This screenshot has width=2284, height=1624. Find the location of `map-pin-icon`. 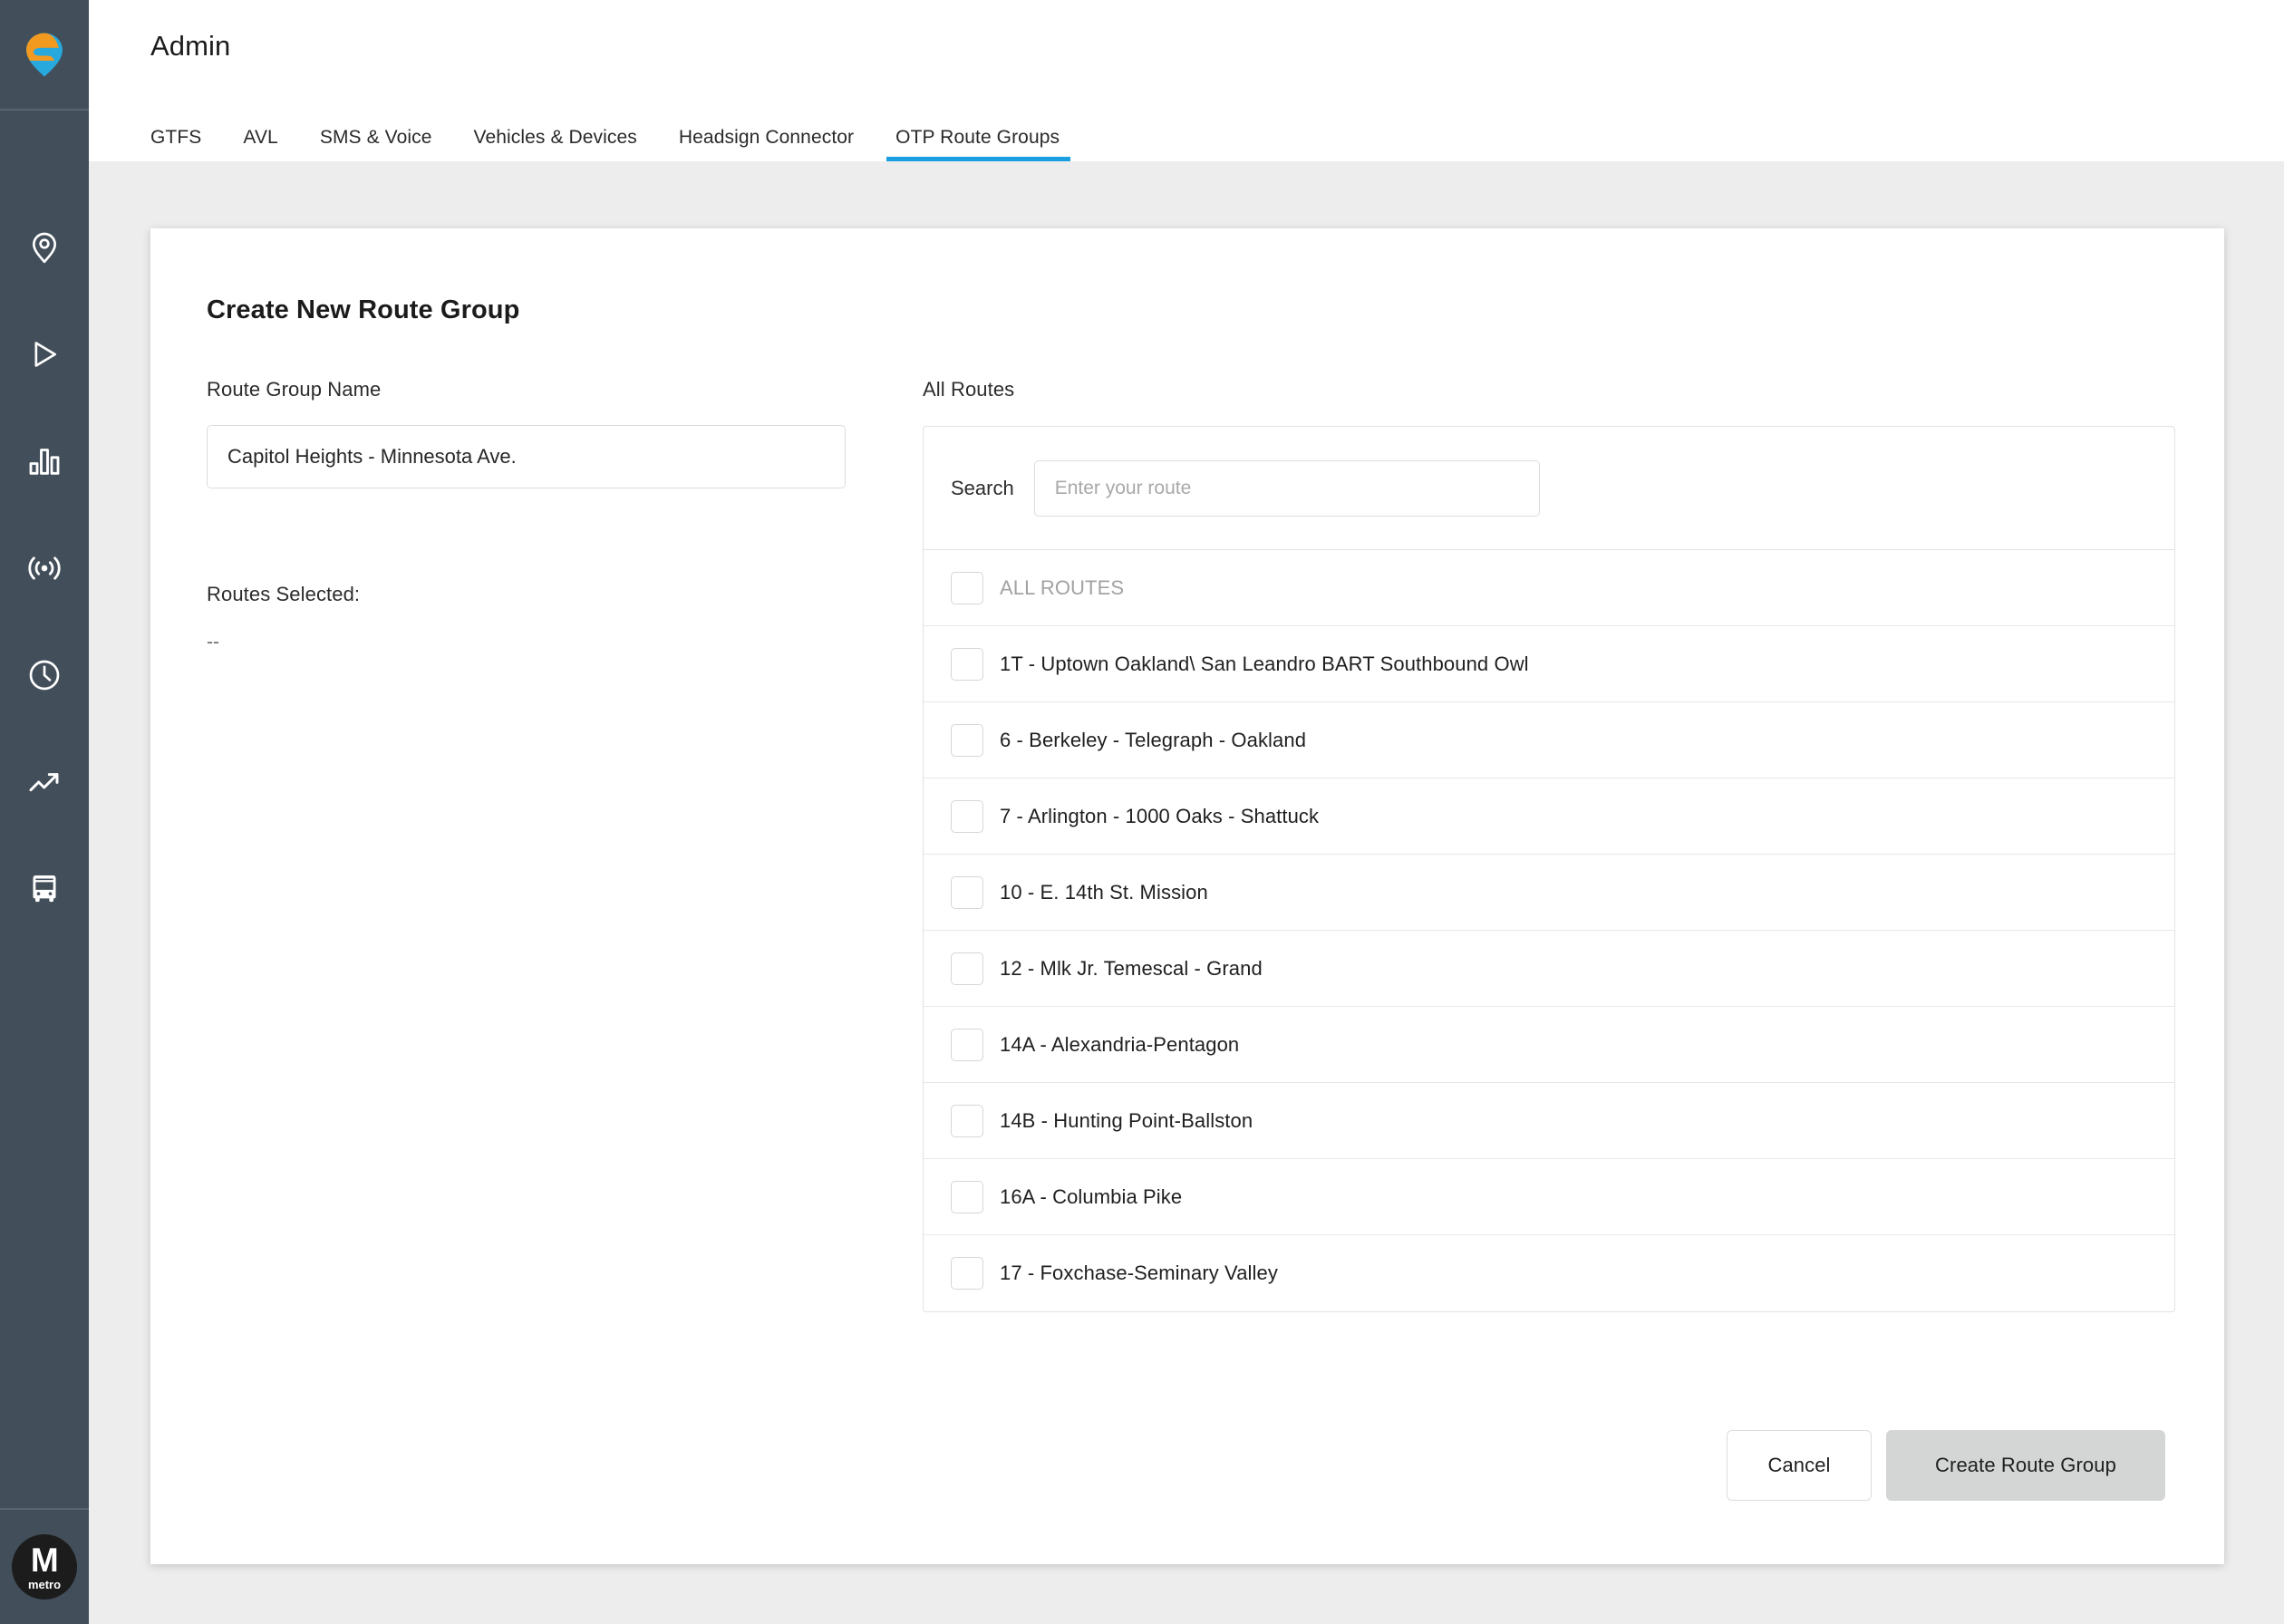

map-pin-icon is located at coordinates (44, 248).